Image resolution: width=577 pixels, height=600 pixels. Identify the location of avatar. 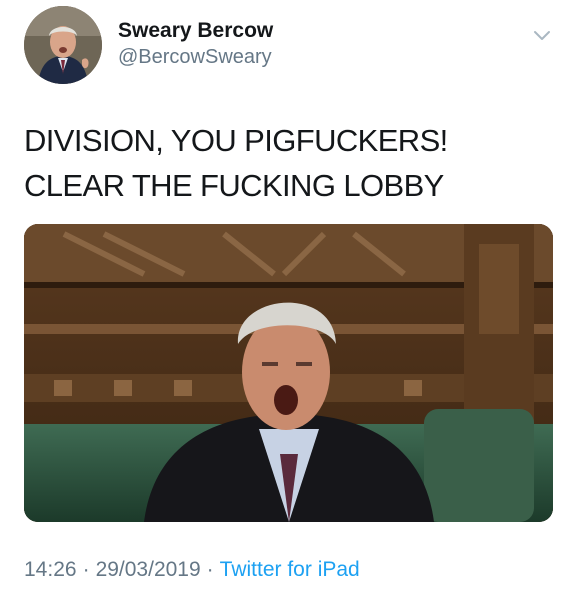
(63, 45).